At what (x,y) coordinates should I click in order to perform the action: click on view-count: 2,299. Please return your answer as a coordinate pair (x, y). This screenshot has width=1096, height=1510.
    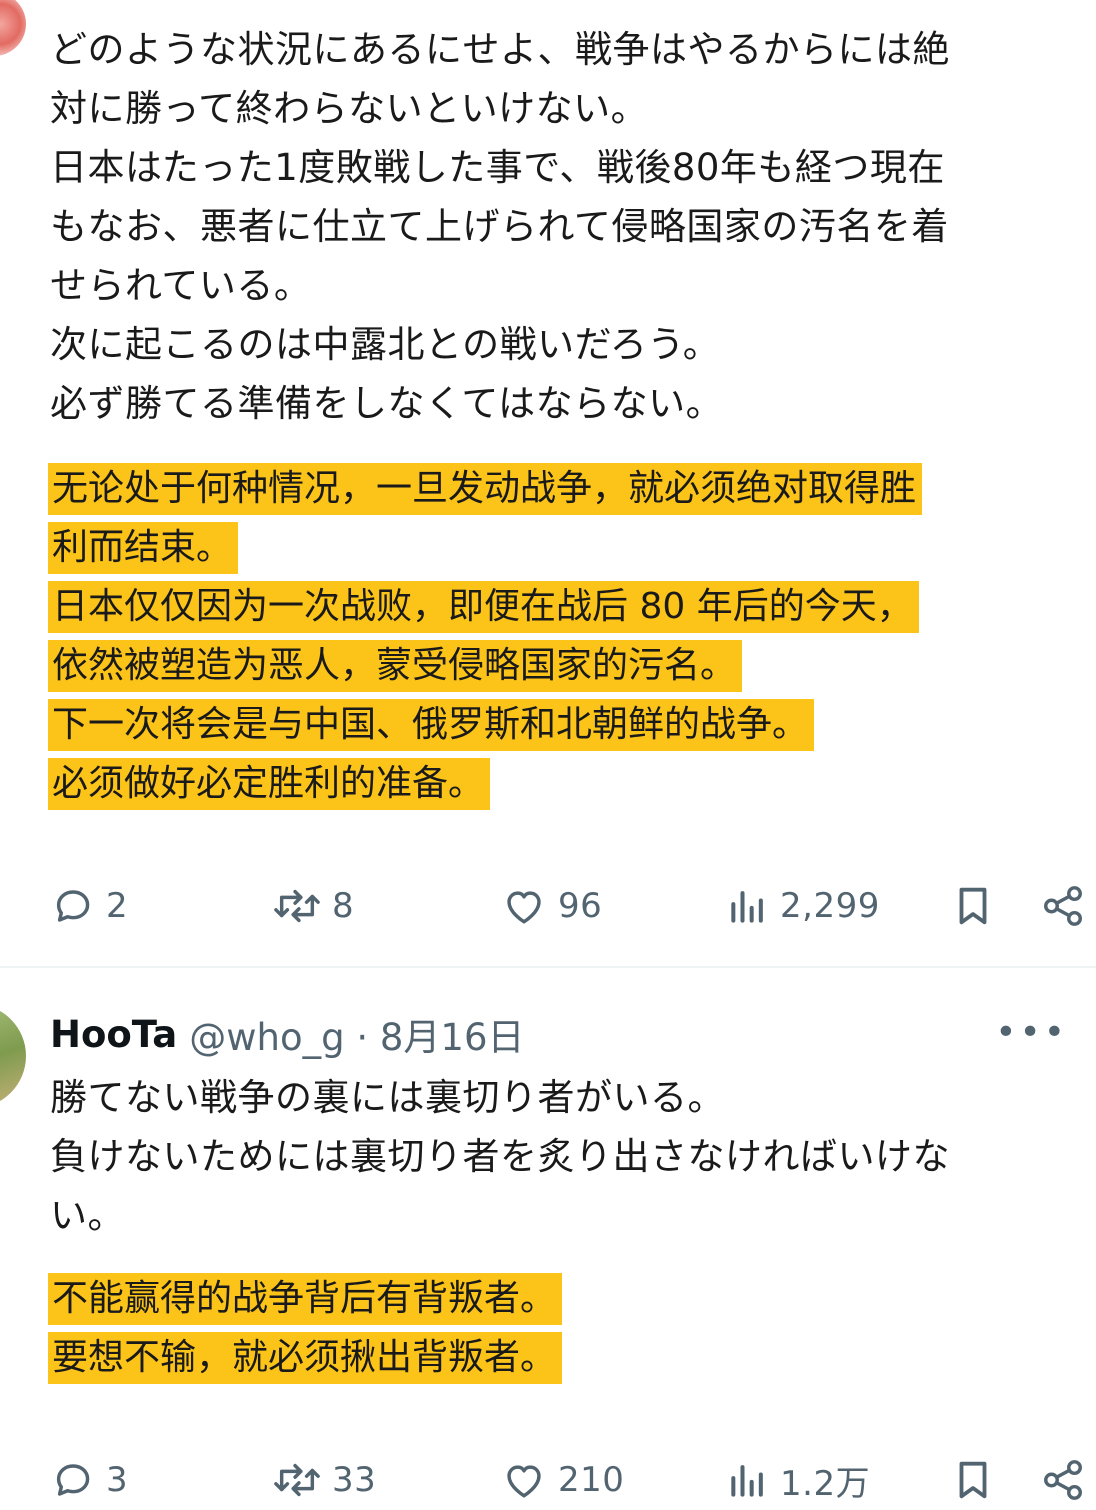
    Looking at the image, I should click on (830, 906).